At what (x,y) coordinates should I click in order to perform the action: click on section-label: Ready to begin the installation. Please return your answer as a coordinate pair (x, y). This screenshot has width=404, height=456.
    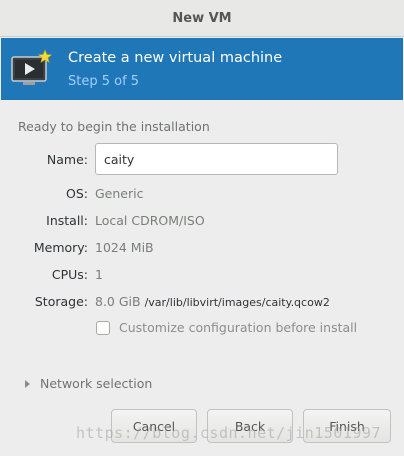
    Looking at the image, I should click on (114, 126).